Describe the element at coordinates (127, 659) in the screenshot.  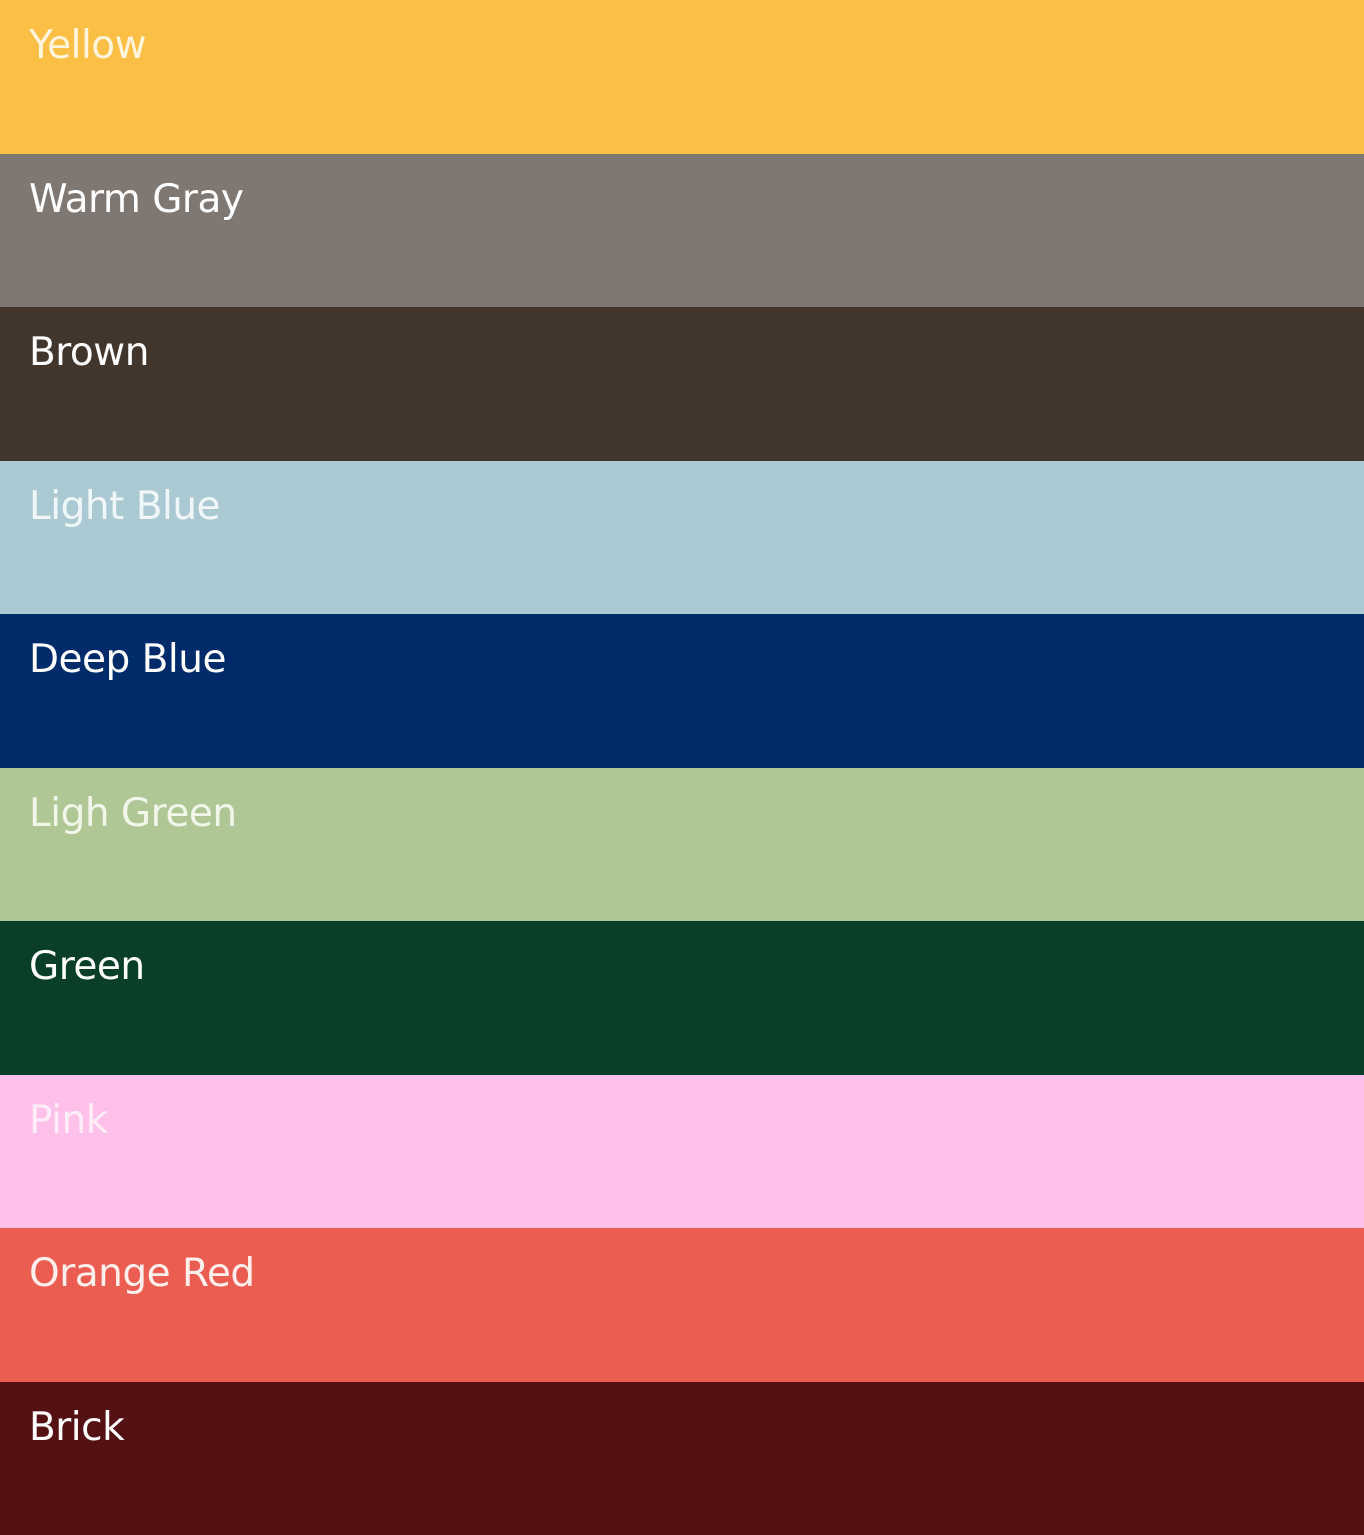
I see `swatch-label-deep-blue: Deep Blue` at that location.